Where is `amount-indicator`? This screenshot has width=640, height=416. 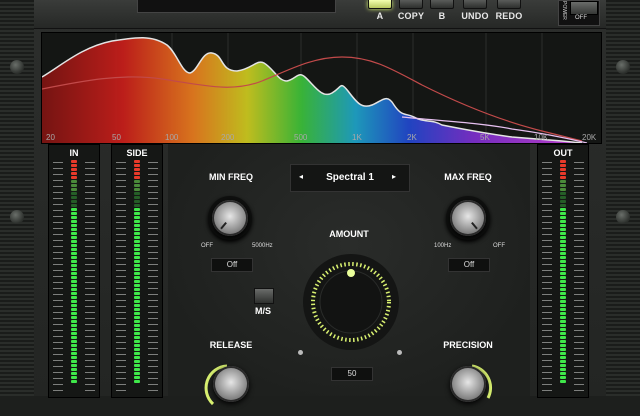
amount-indicator is located at coordinates (351, 273).